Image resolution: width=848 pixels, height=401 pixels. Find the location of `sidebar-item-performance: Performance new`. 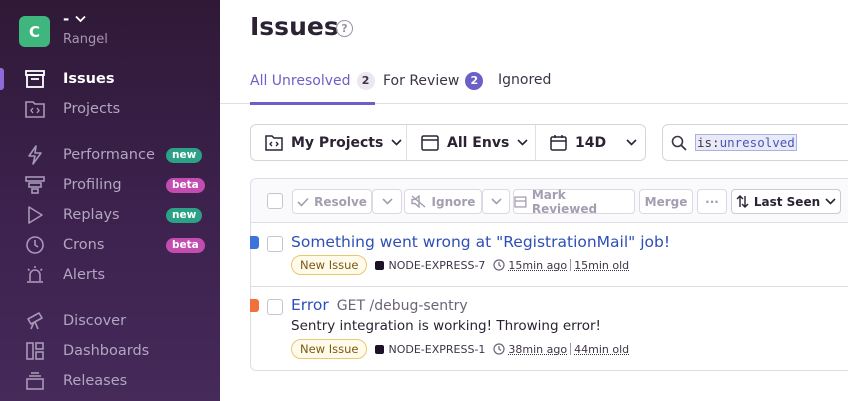

sidebar-item-performance: Performance new is located at coordinates (110, 155).